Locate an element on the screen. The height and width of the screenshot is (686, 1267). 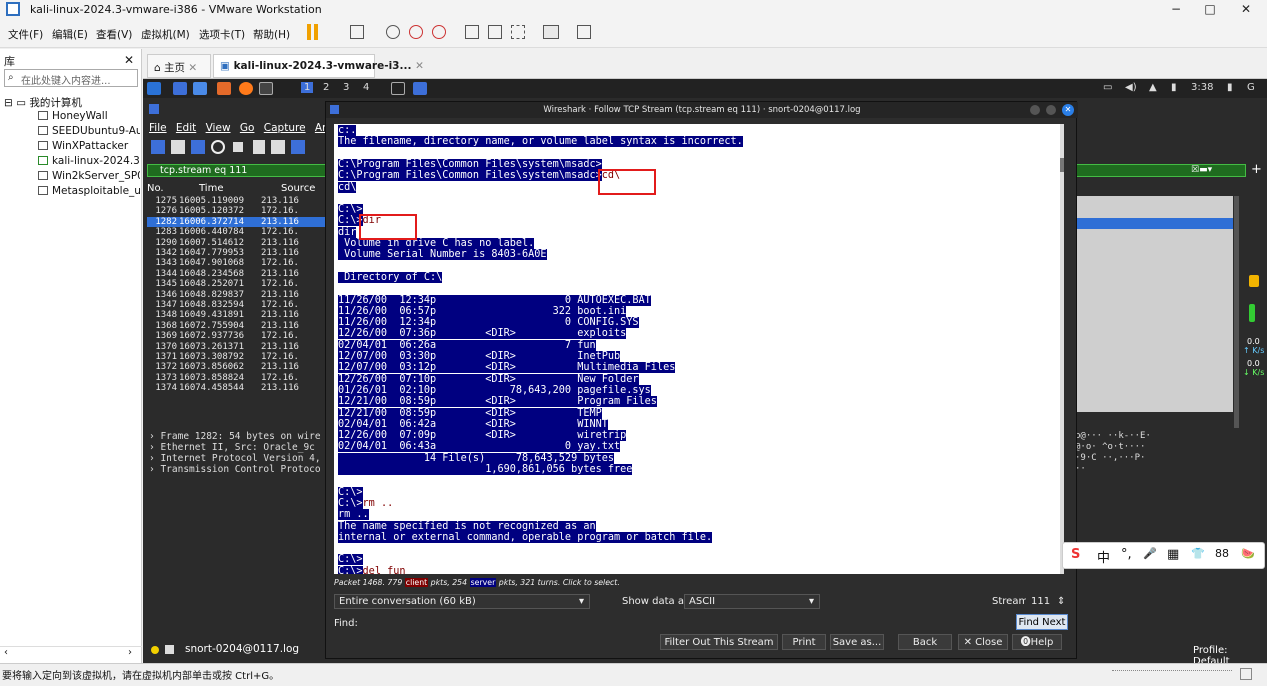
clear-filter-icon: ☒▬▾ is located at coordinates (1201, 170).